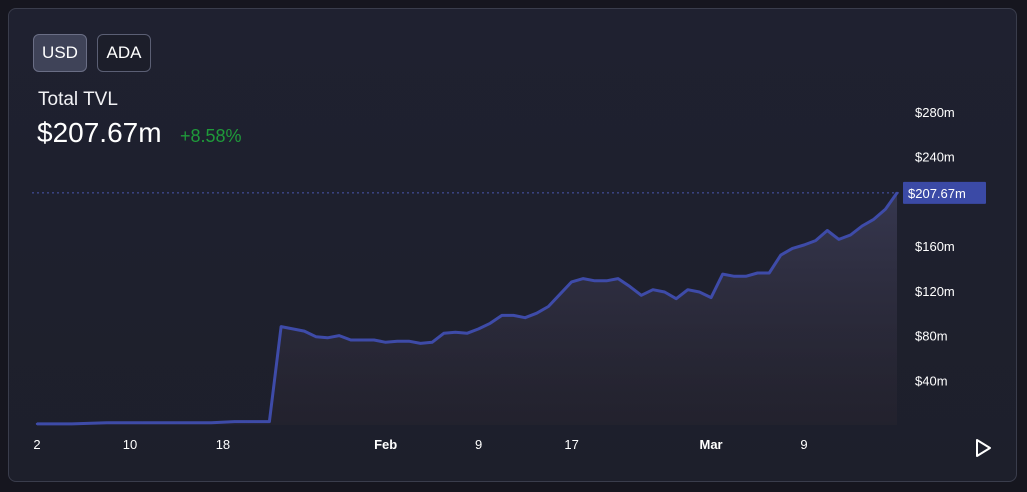 This screenshot has height=492, width=1027. Describe the element at coordinates (931, 380) in the screenshot. I see `y-tick-label: $40m` at that location.